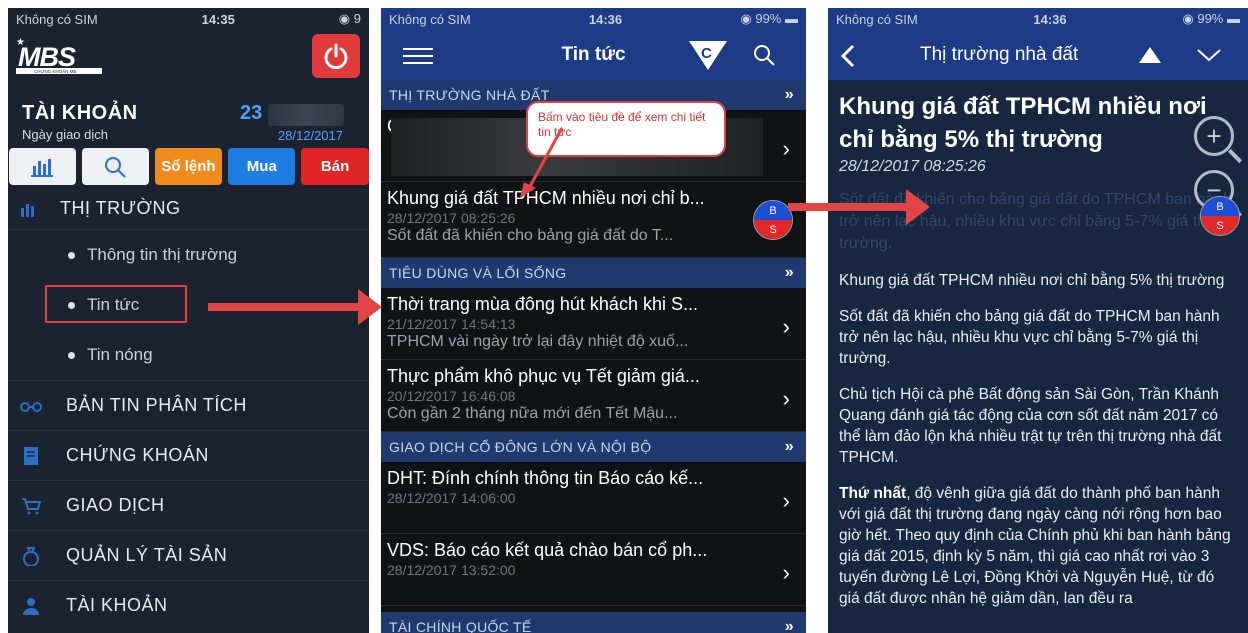 The image size is (1248, 633). What do you see at coordinates (156, 405) in the screenshot?
I see `menu-label-analysis: BẢN TIN PHÂN TÍCH` at bounding box center [156, 405].